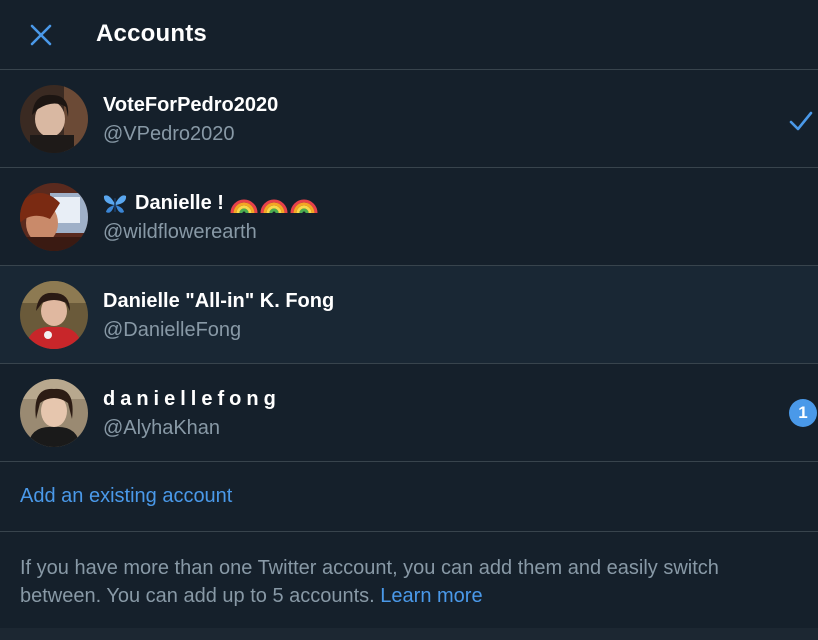 The width and height of the screenshot is (818, 640). Describe the element at coordinates (126, 496) in the screenshot. I see `add-existing-account-link: Add an existing account` at that location.